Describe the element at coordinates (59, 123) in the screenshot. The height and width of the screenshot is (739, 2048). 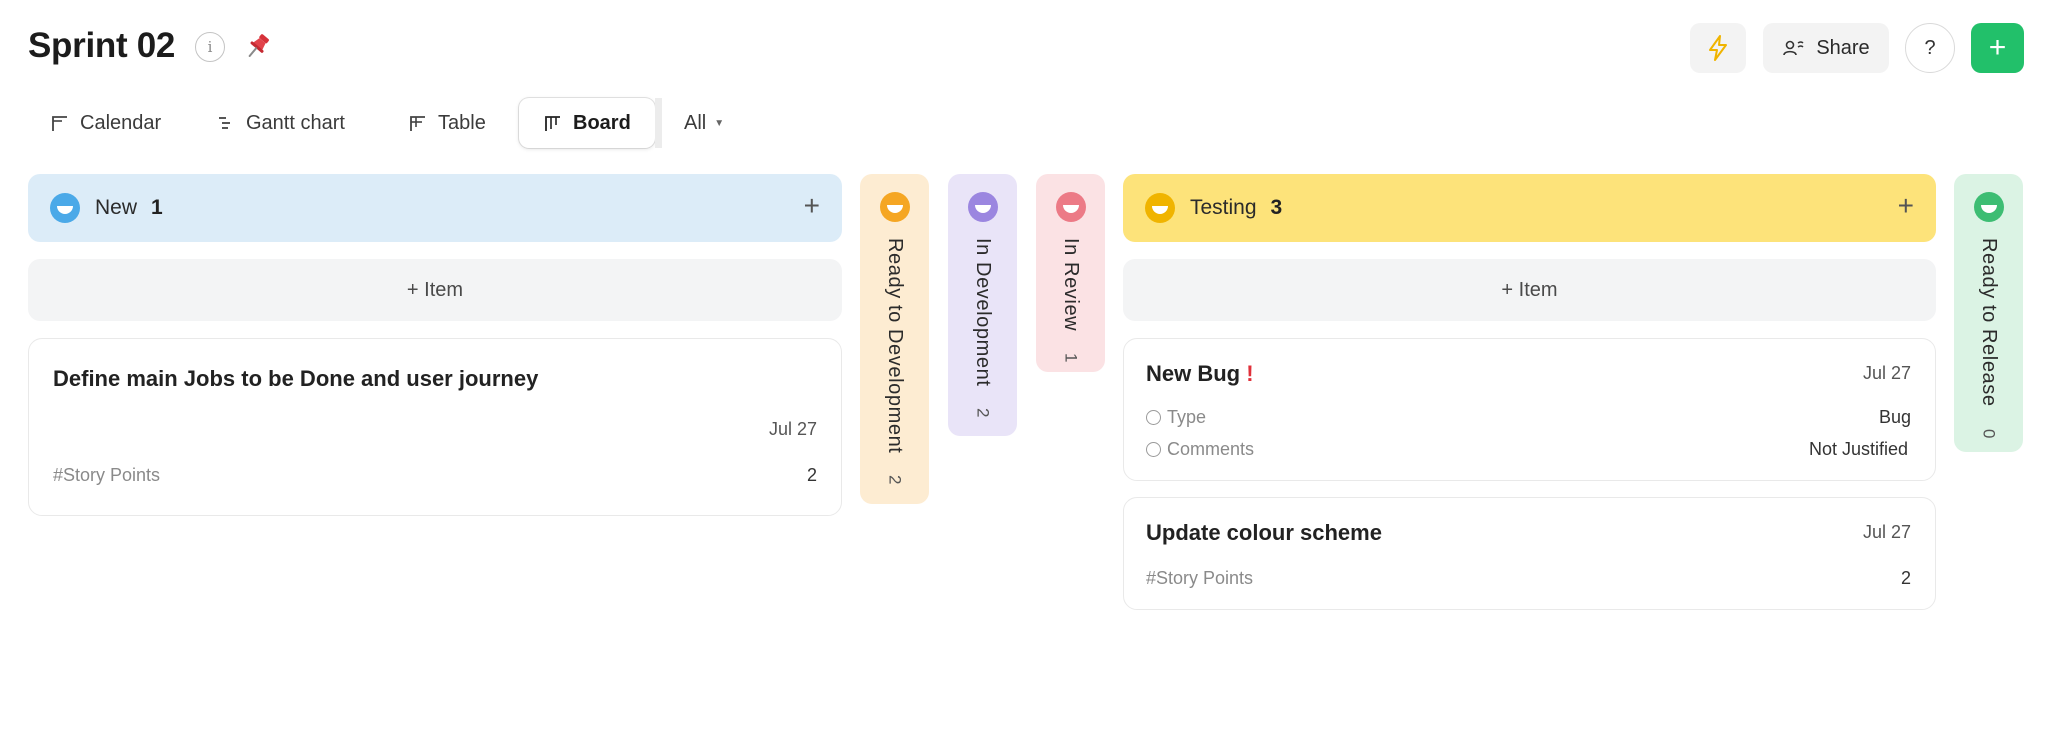
I see `calendar-icon` at that location.